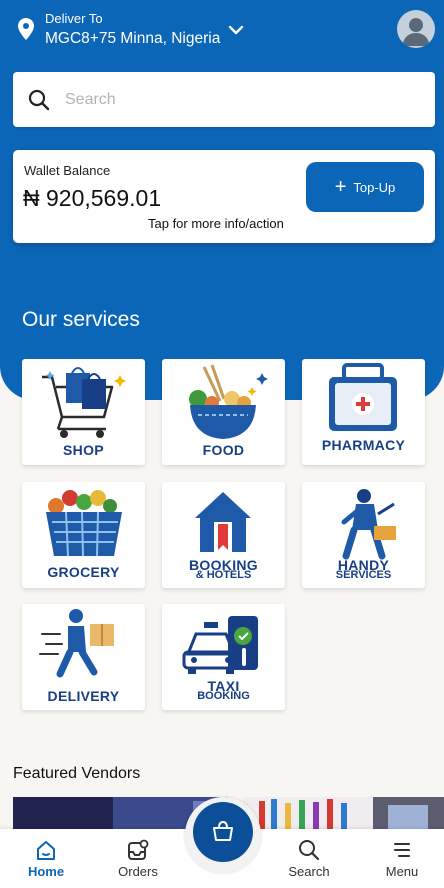 The height and width of the screenshot is (888, 444). I want to click on service-tile-food: FOOD, so click(223, 412).